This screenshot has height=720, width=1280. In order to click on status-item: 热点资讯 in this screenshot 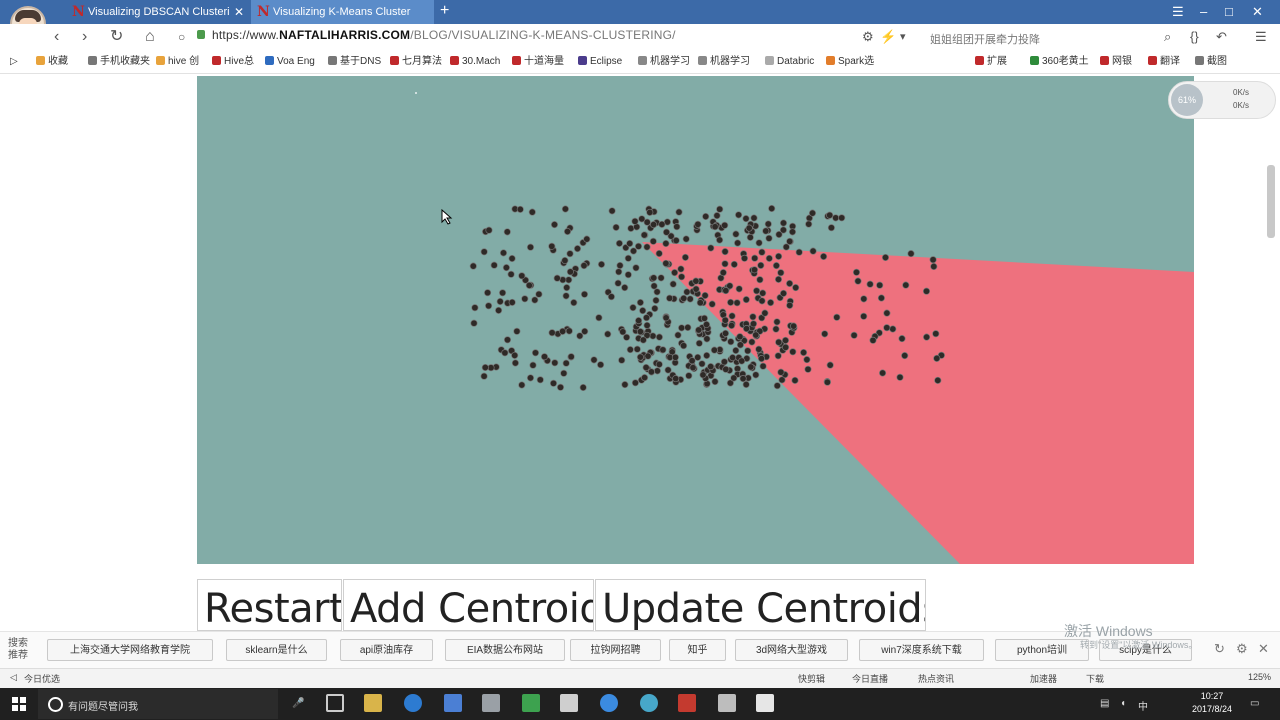, I will do `click(936, 678)`.